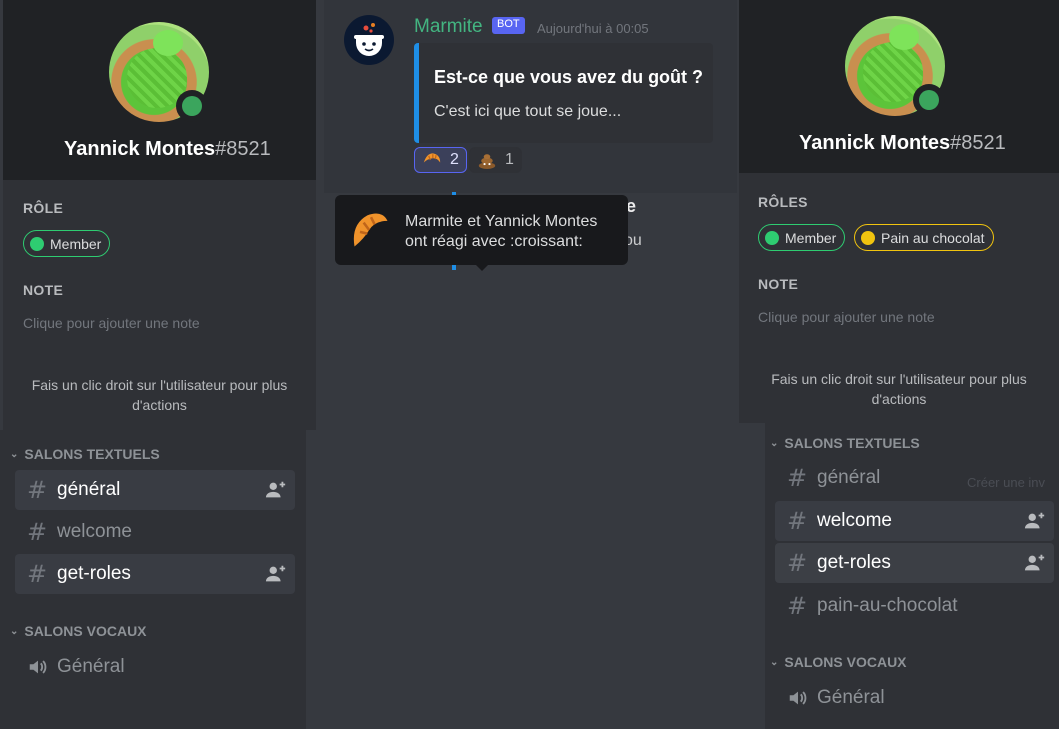 The image size is (1059, 729). I want to click on channel-pain-au-chocolat: # pain-au-chocolat, so click(914, 606).